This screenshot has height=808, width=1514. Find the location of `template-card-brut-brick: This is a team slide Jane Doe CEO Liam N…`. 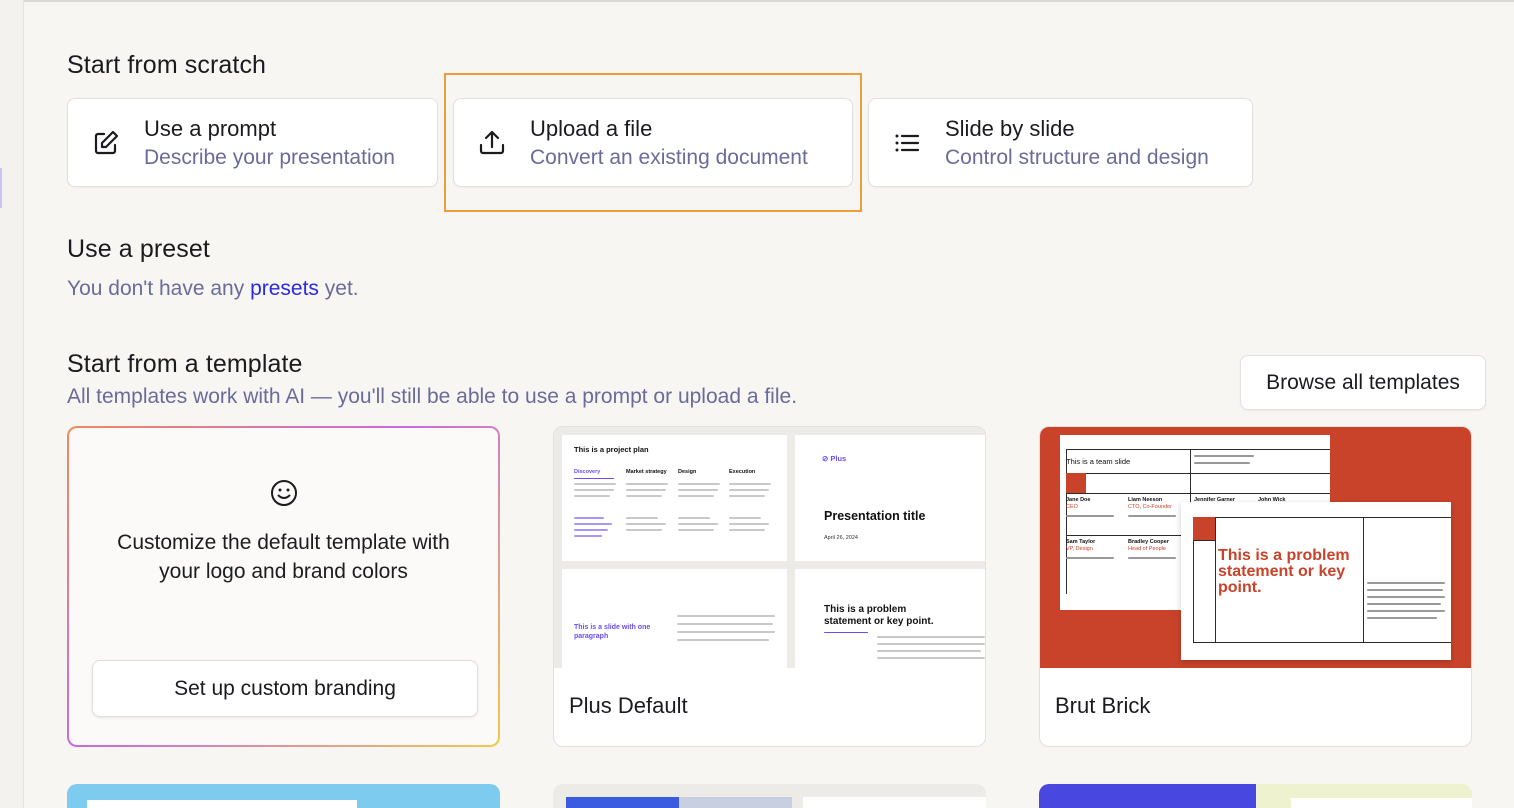

template-card-brut-brick: This is a team slide Jane Doe CEO Liam N… is located at coordinates (1255, 586).